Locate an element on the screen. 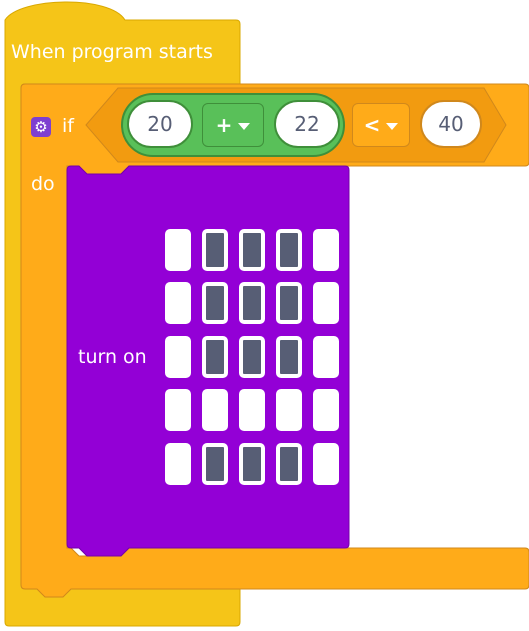  compare-operator-dropdown: < is located at coordinates (381, 125).